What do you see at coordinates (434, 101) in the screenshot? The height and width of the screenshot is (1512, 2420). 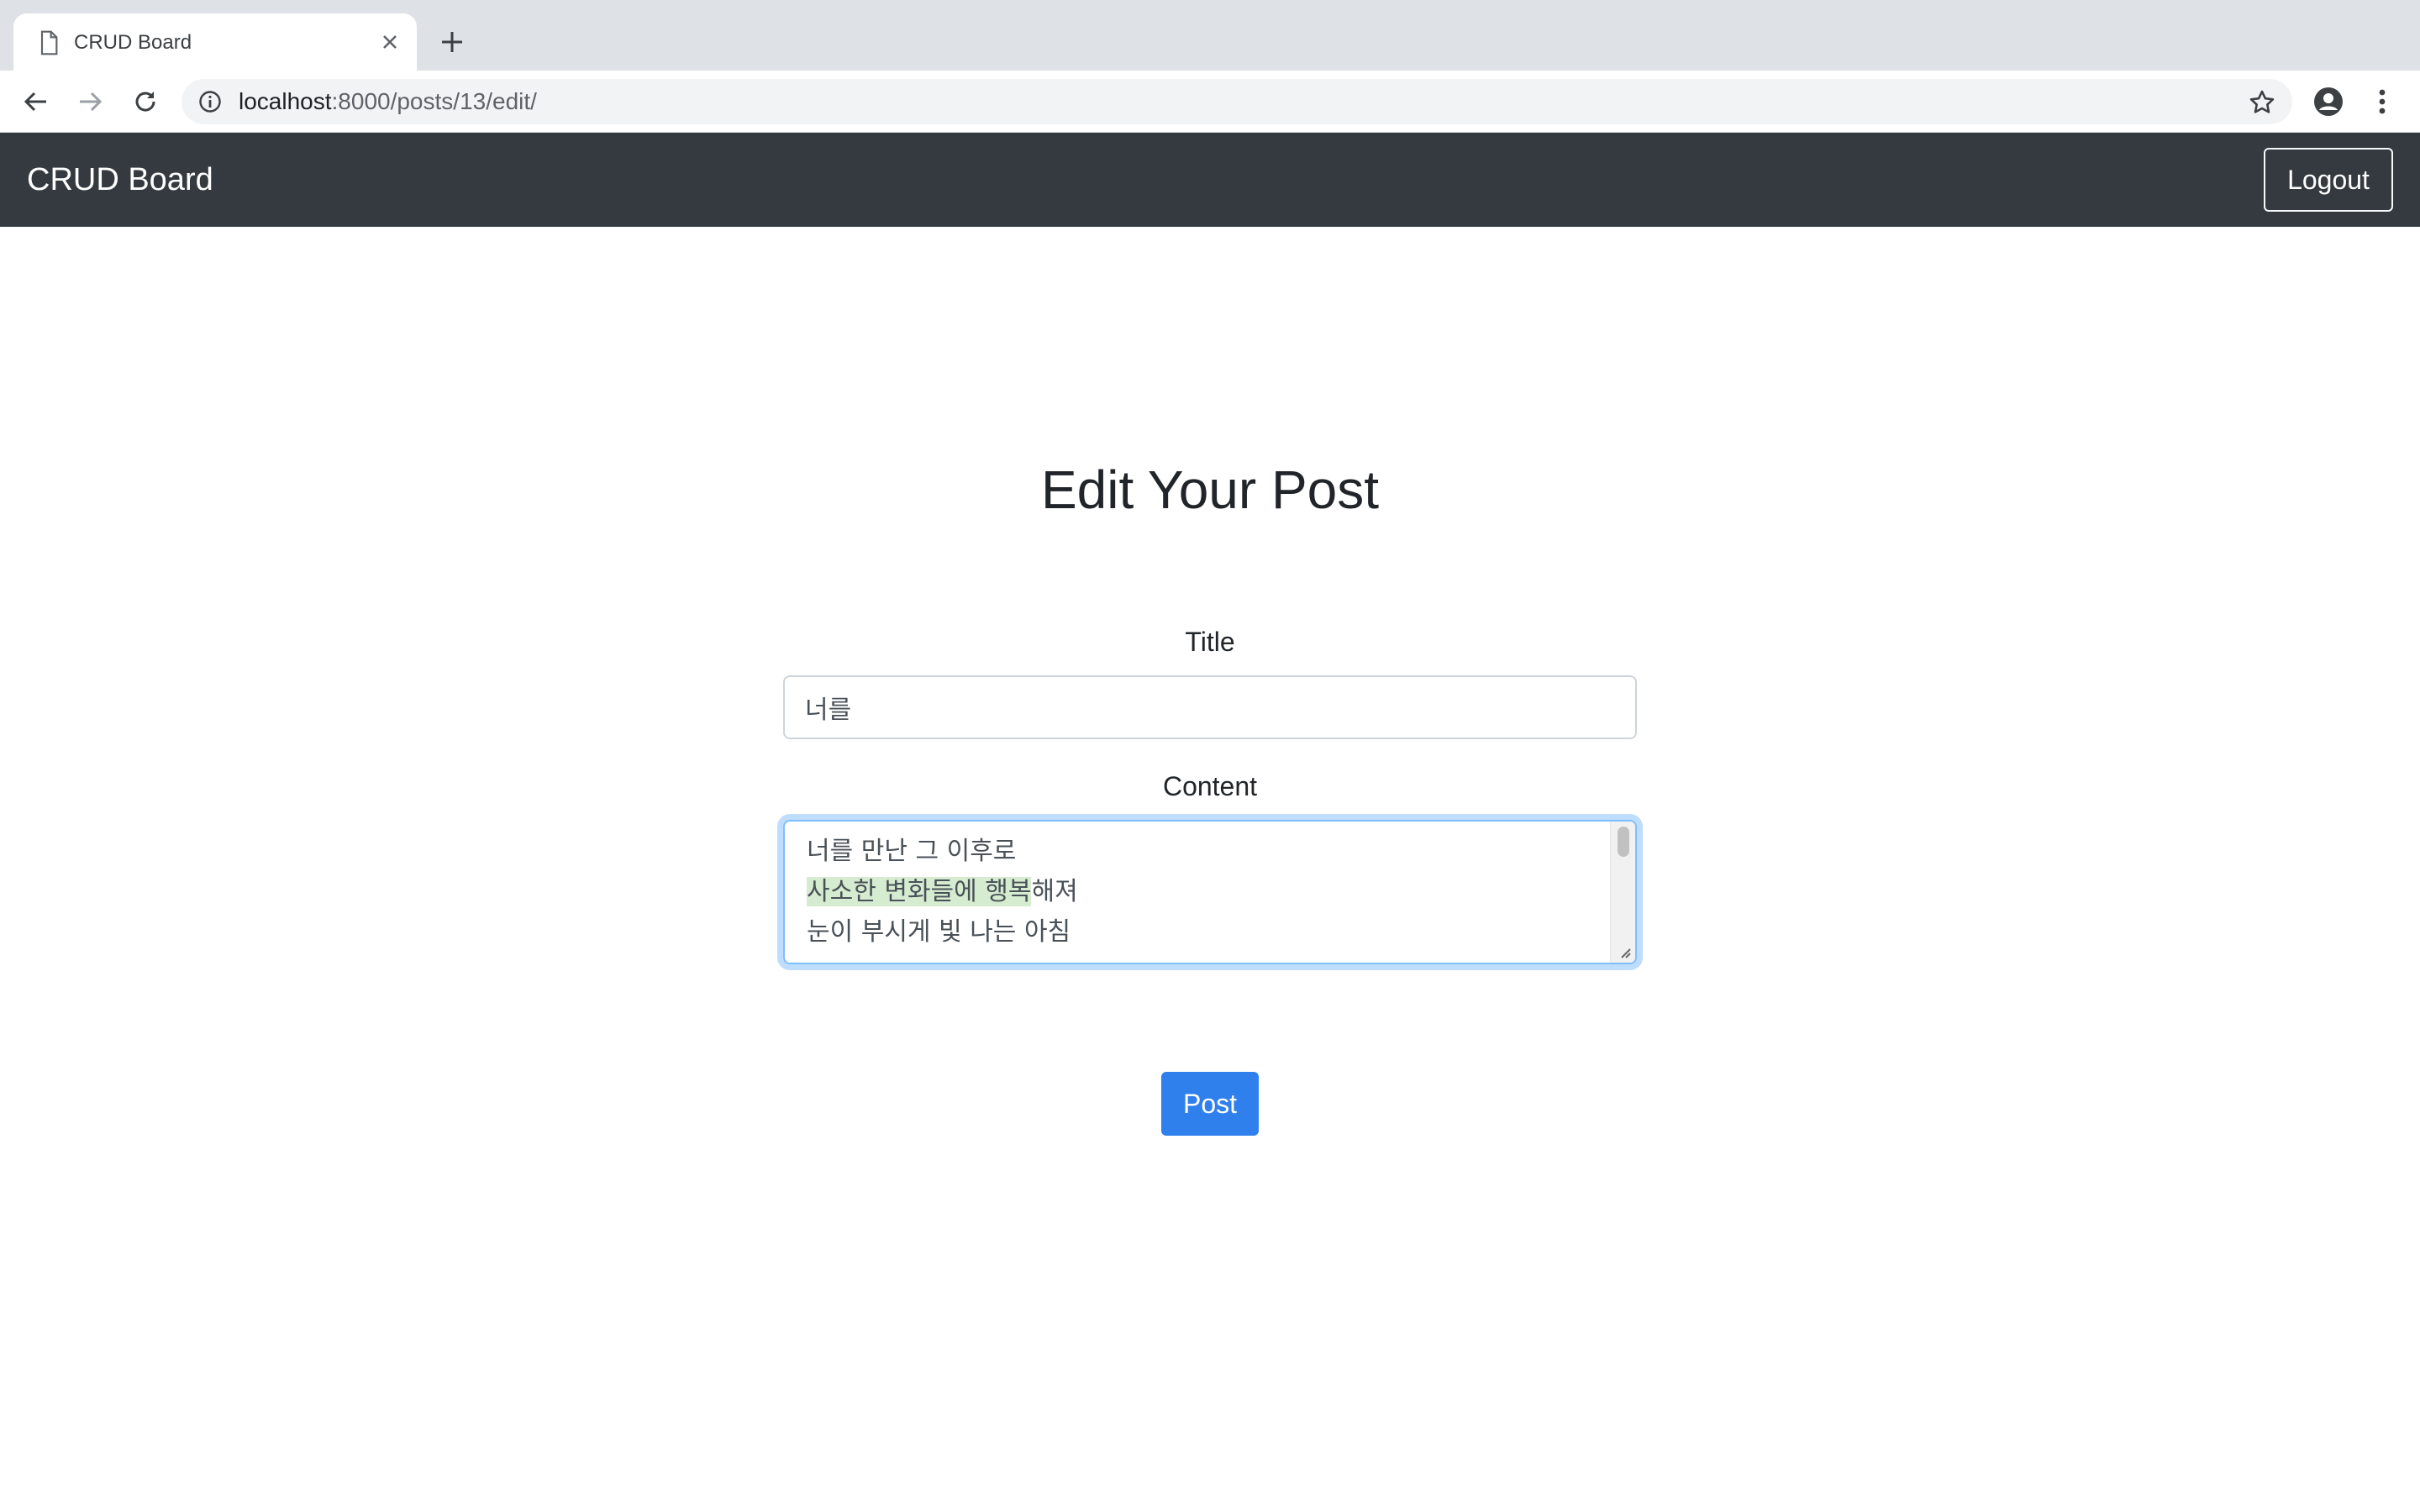 I see `url-path: :8000/posts/13/edit/` at bounding box center [434, 101].